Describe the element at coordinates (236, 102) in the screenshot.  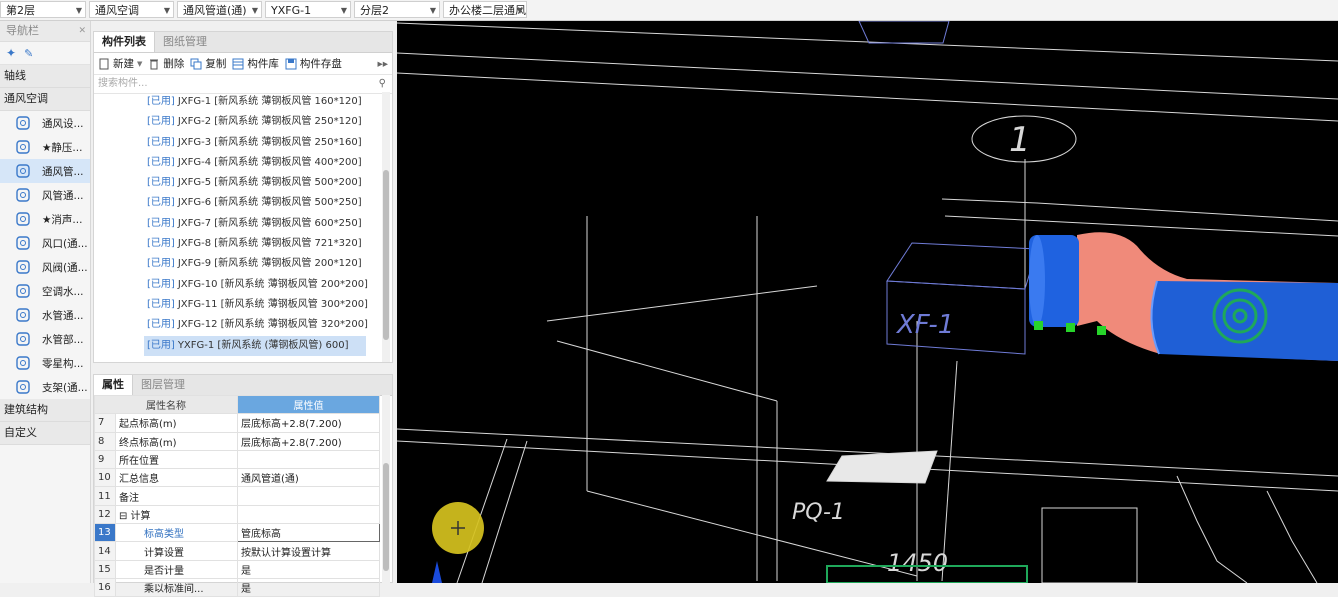
I see `component-row: [已用] JXFG-1 [新风系统 薄钢板风管 160*120]` at that location.